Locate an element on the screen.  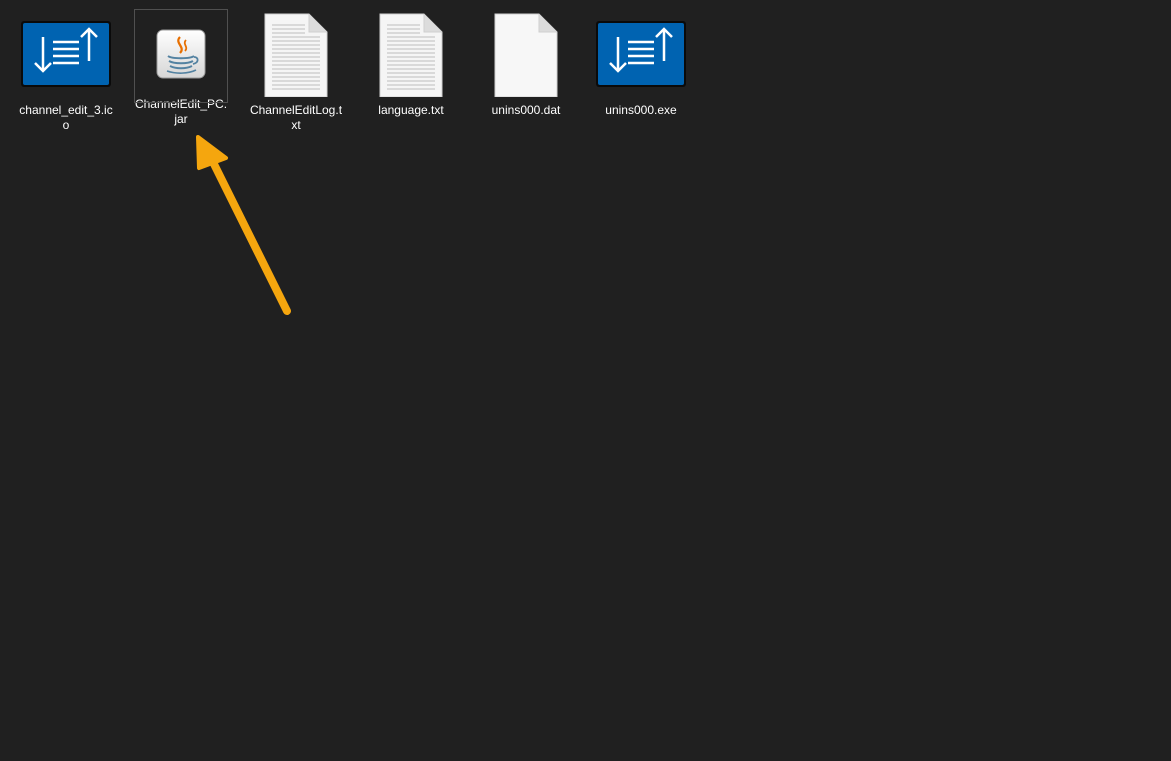
file-name: unins000.exe is located at coordinates (641, 110).